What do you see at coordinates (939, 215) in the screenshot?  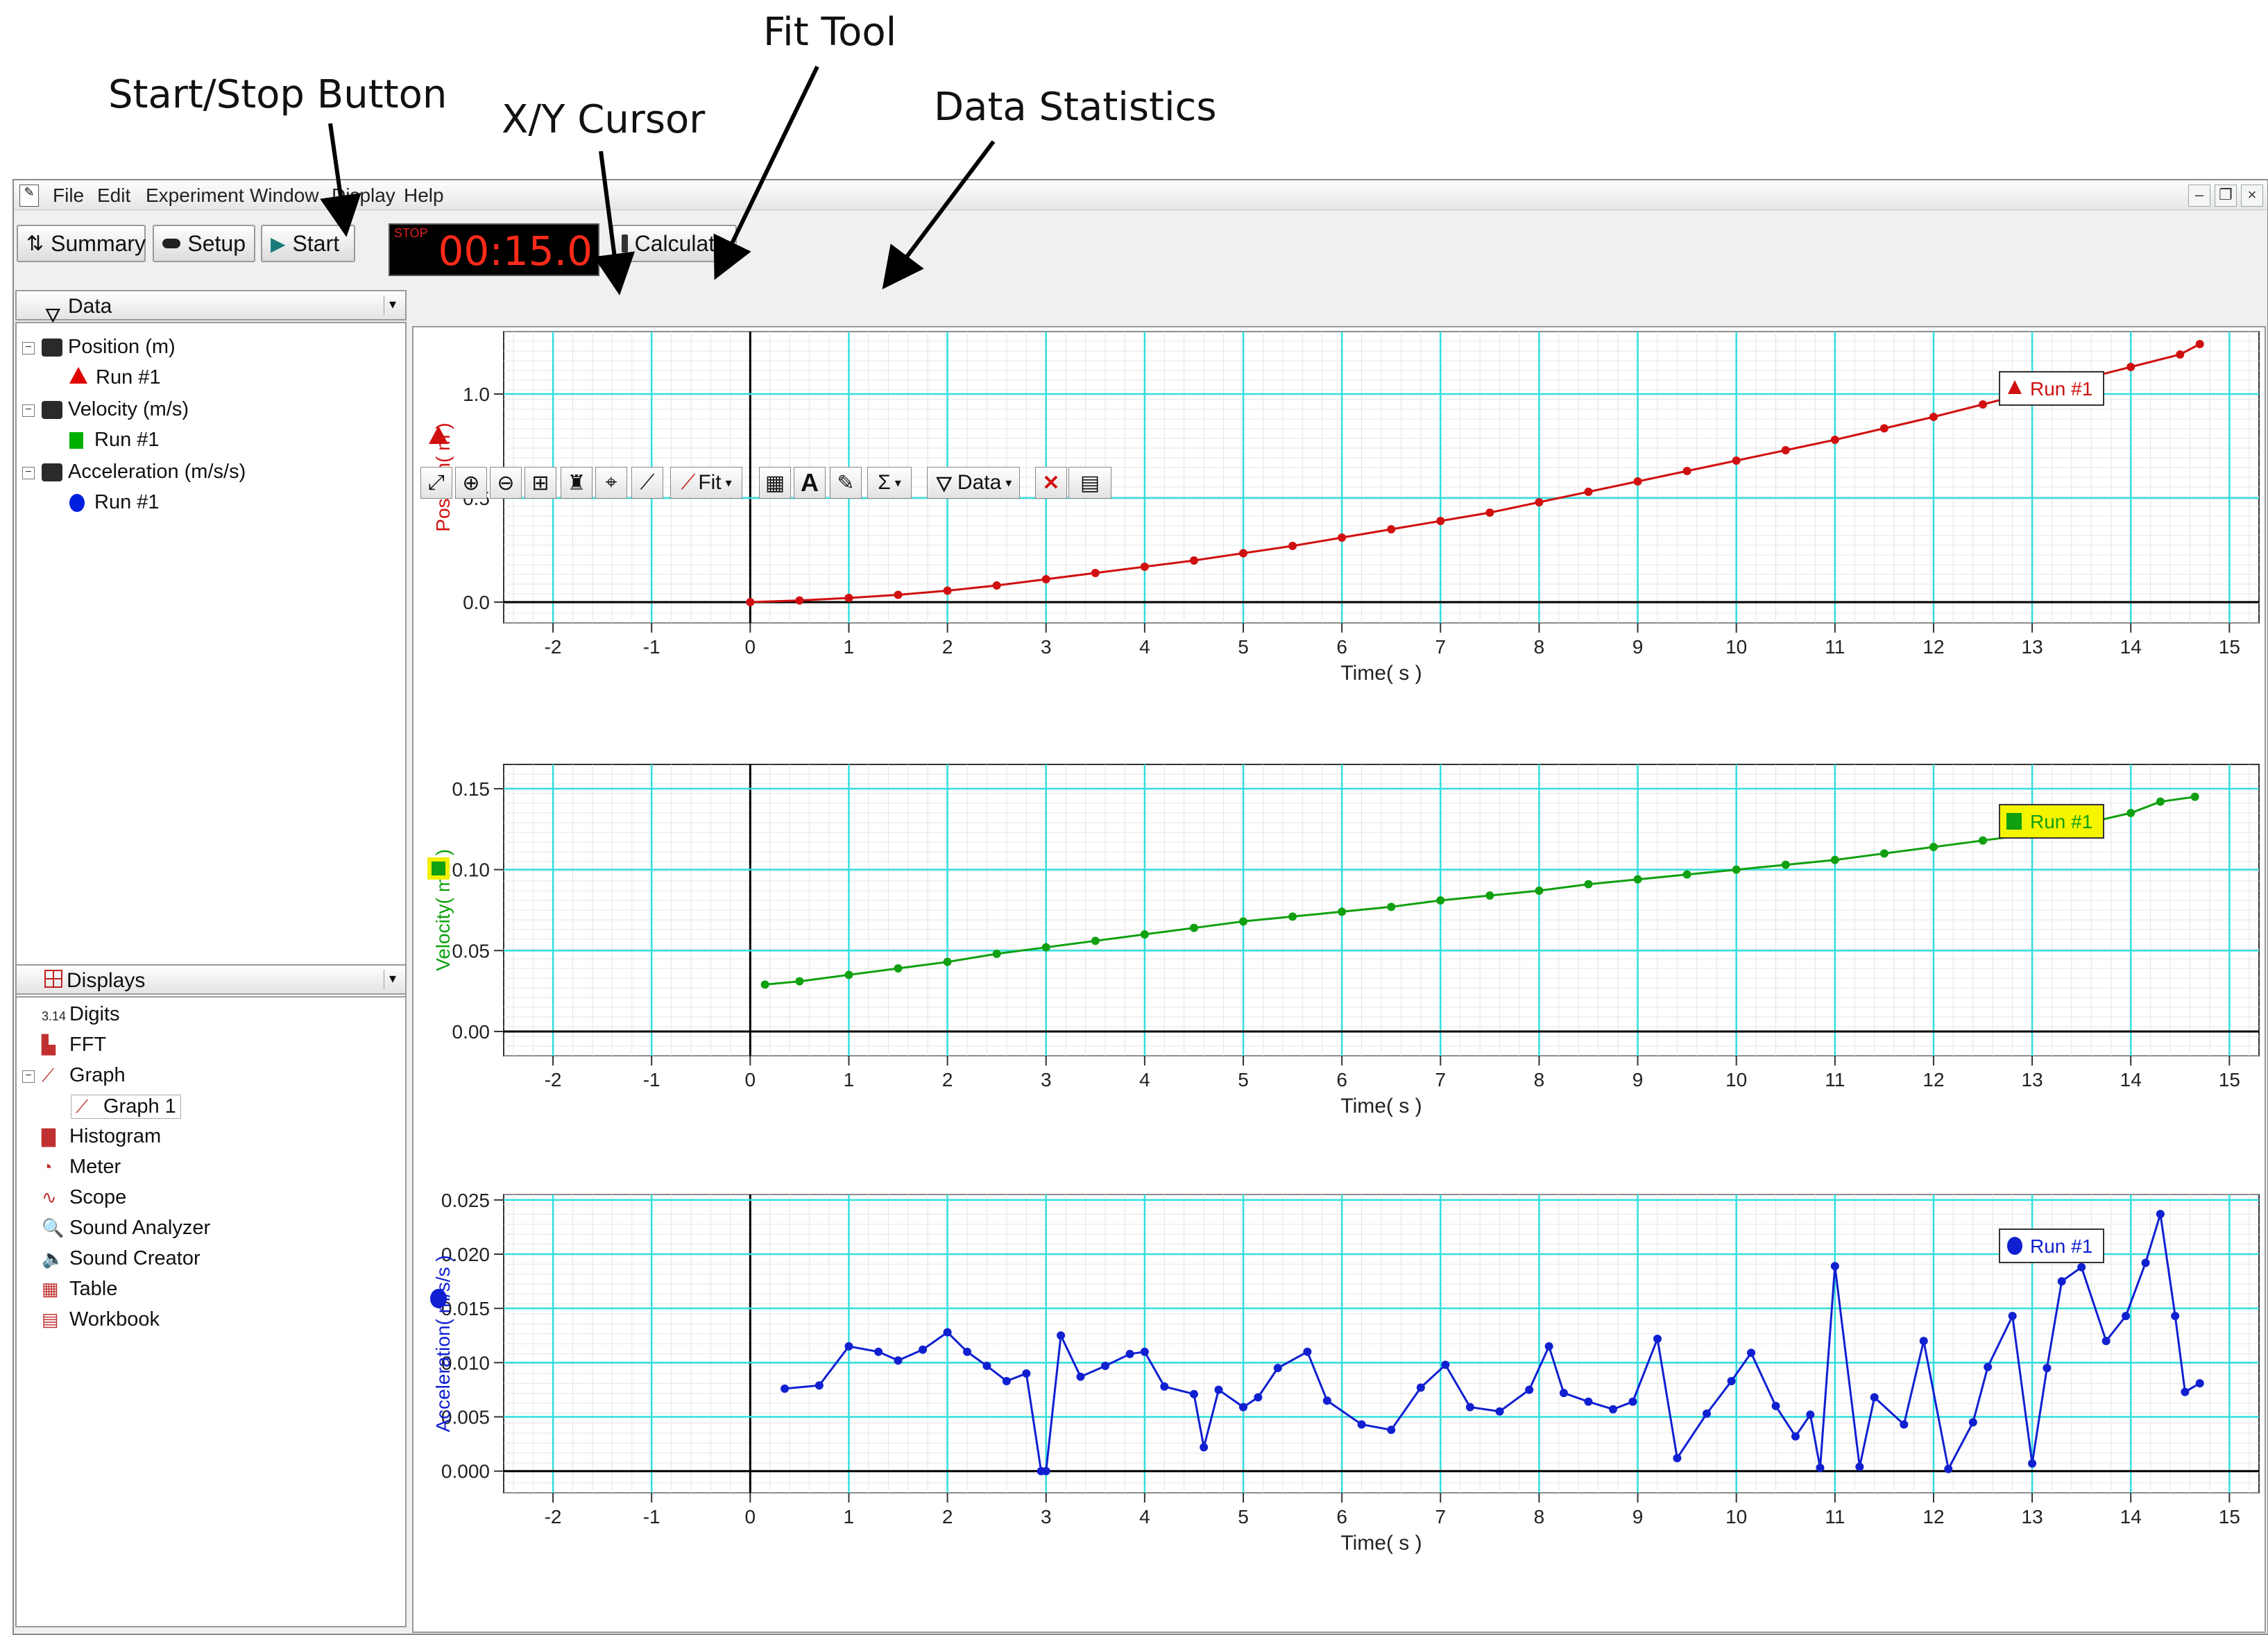 I see `arrow-data-statistics` at bounding box center [939, 215].